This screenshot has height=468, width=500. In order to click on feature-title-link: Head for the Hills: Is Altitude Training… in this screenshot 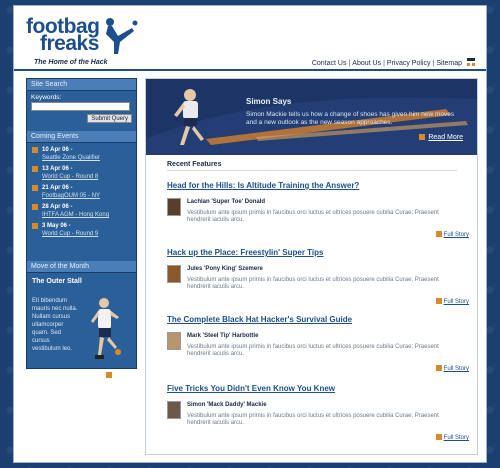, I will do `click(312, 185)`.